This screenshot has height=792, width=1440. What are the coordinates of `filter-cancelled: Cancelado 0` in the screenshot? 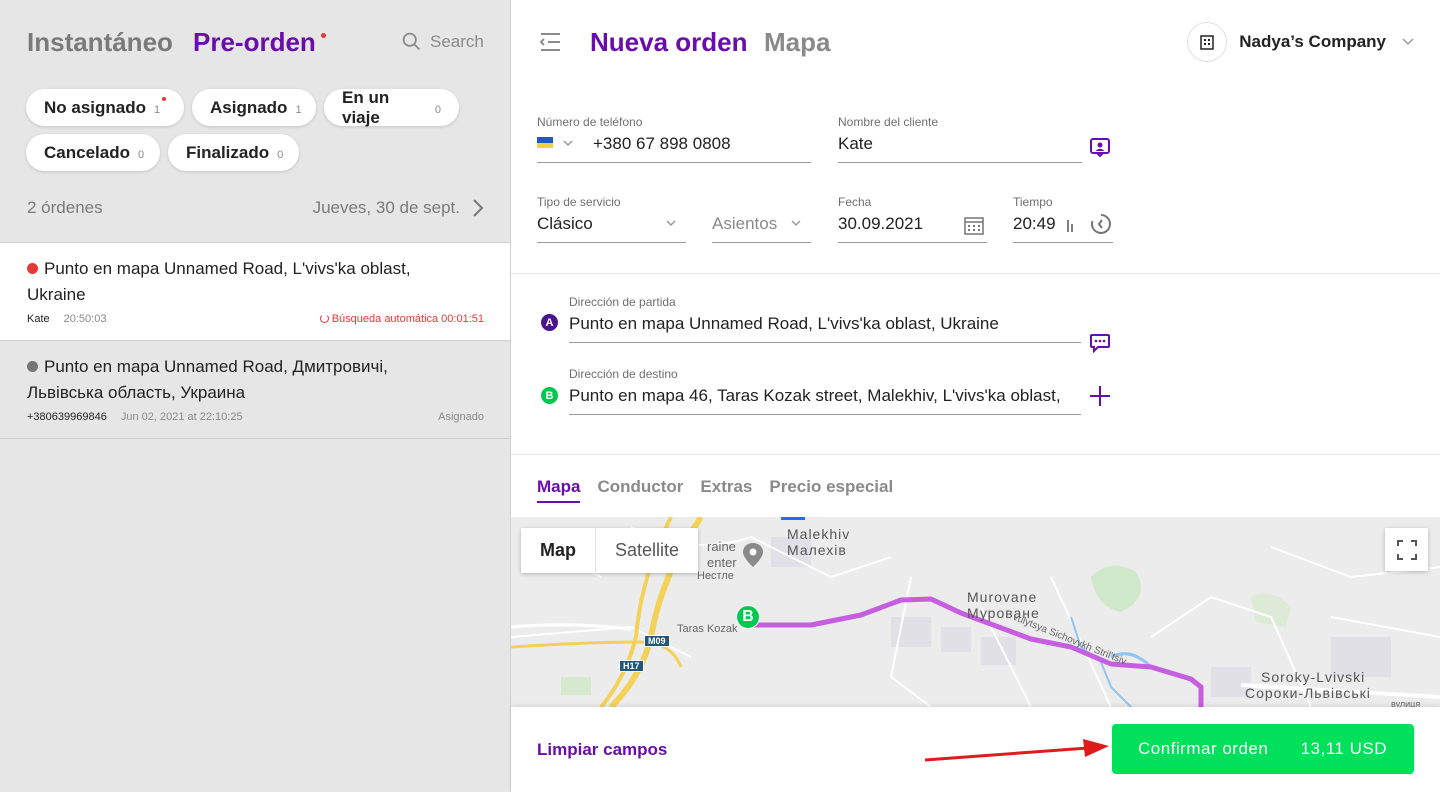 It's located at (93, 152).